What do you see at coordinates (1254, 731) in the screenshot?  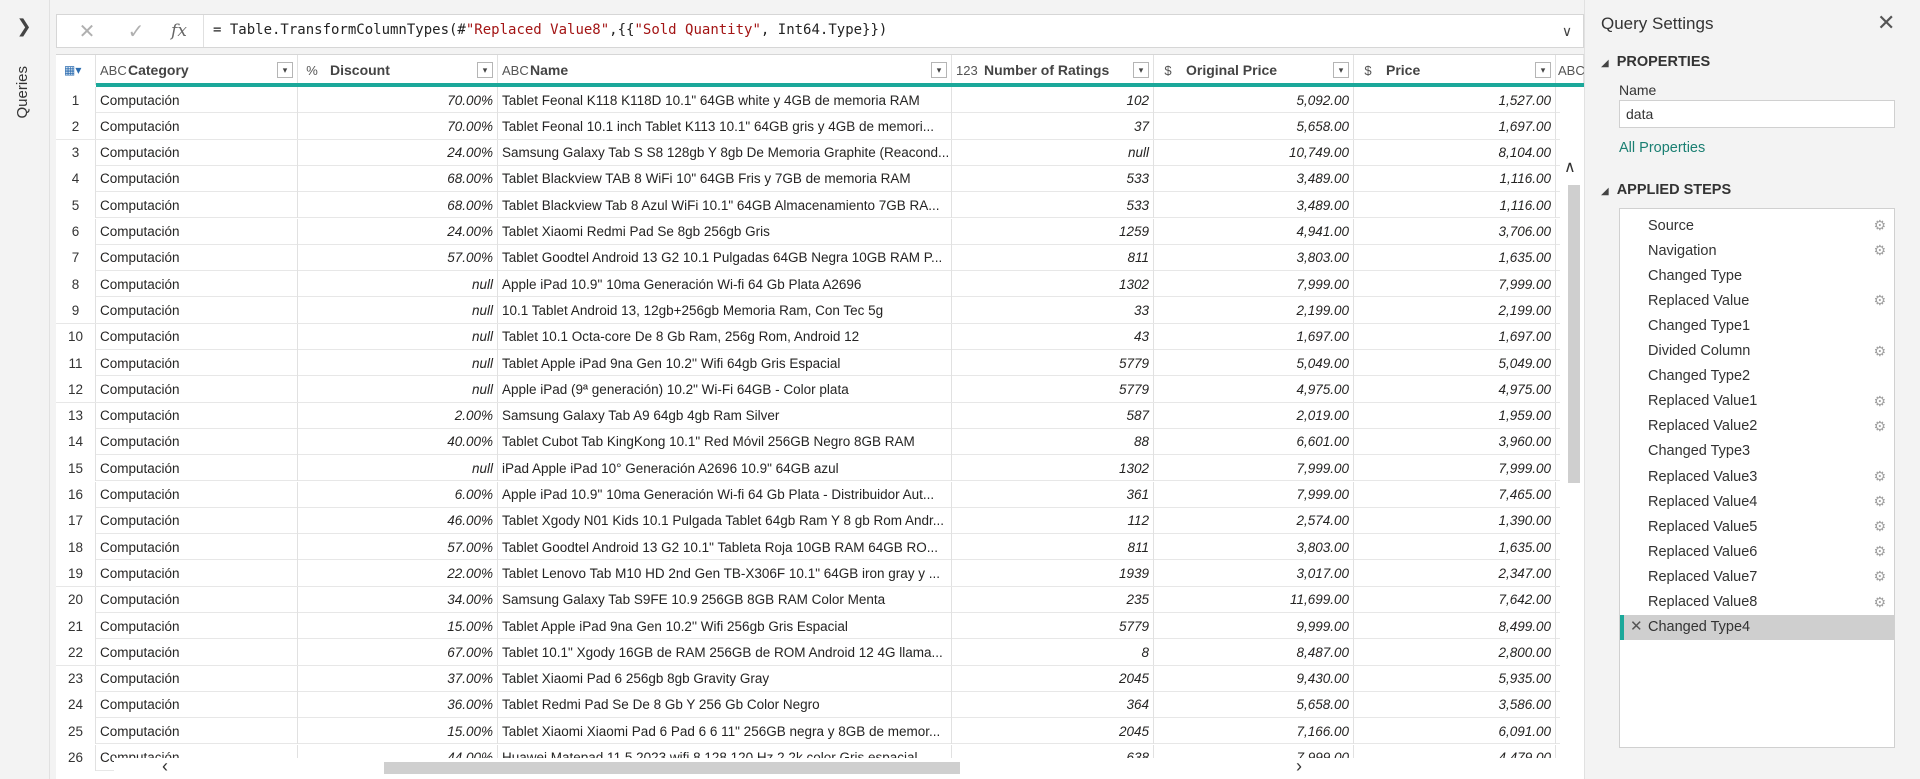 I see `cell-original: 7,166.00` at bounding box center [1254, 731].